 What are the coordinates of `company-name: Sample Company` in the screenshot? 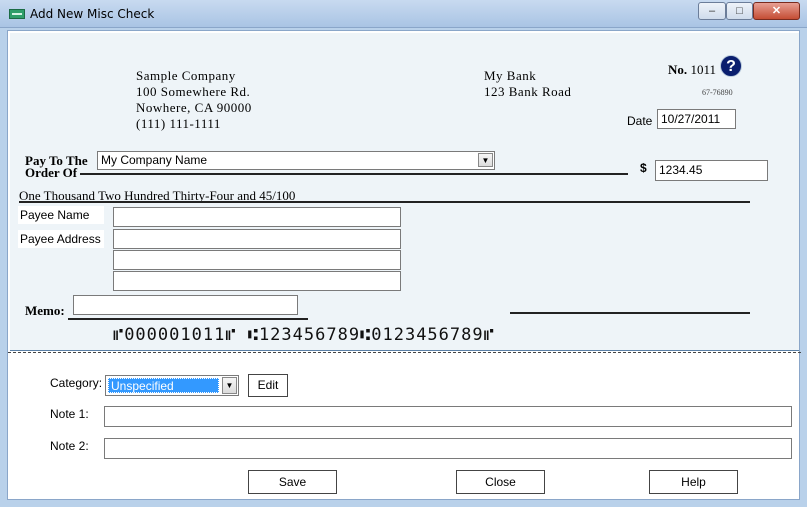 It's located at (186, 75).